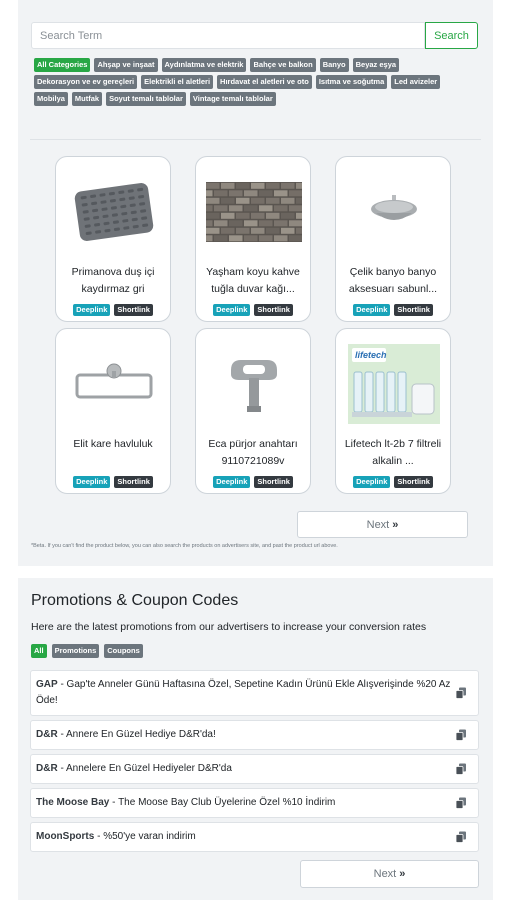  What do you see at coordinates (416, 82) in the screenshot?
I see `category-badge: Led avizeler` at bounding box center [416, 82].